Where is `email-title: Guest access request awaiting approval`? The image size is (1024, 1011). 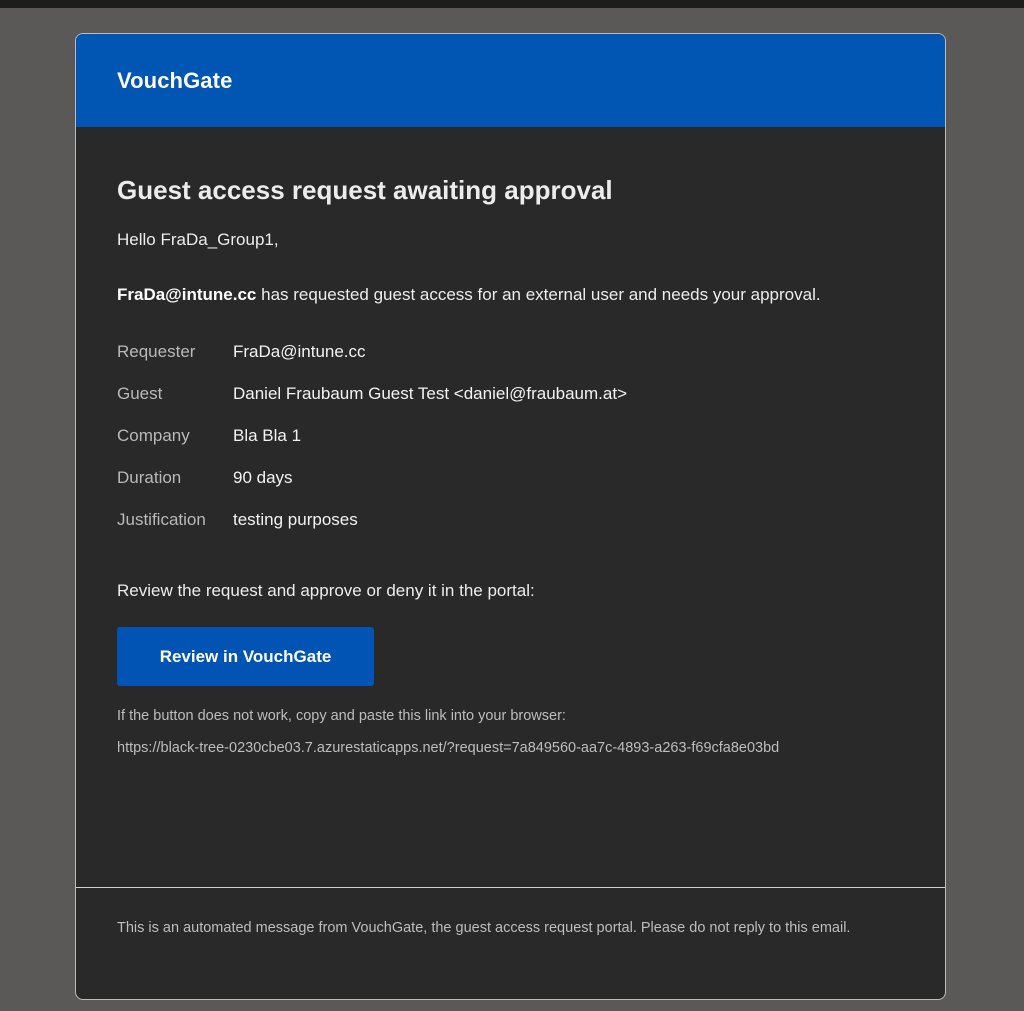
email-title: Guest access request awaiting approval is located at coordinates (365, 190).